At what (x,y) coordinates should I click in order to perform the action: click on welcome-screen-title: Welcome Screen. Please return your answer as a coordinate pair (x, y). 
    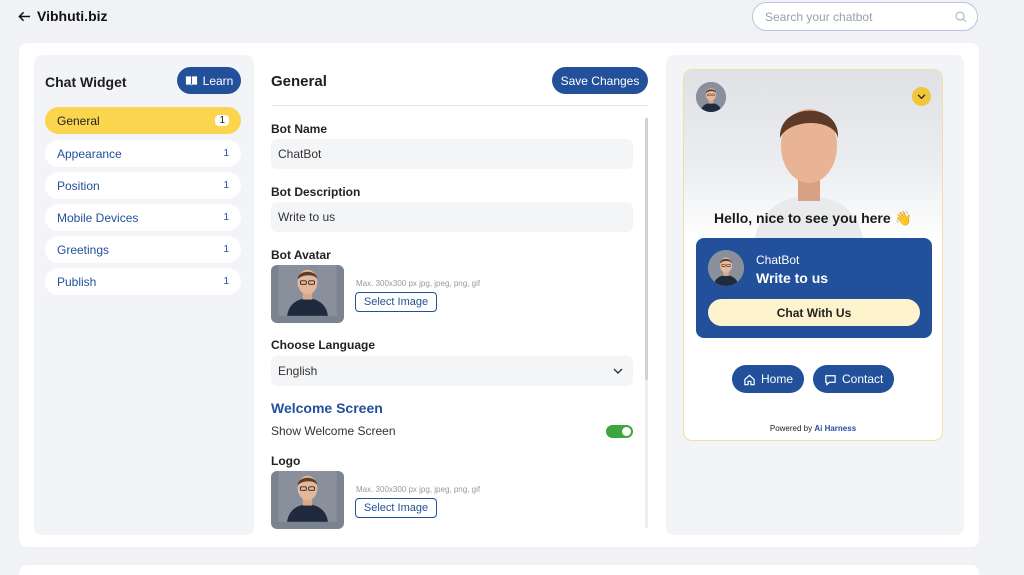
    Looking at the image, I should click on (327, 408).